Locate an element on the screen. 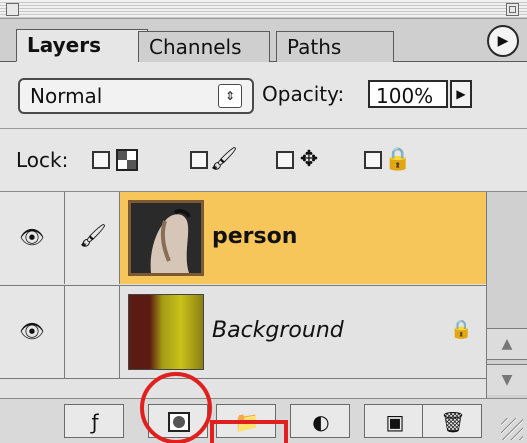 The height and width of the screenshot is (443, 527). scroll-up-arrow-icon: ▲ is located at coordinates (507, 344).